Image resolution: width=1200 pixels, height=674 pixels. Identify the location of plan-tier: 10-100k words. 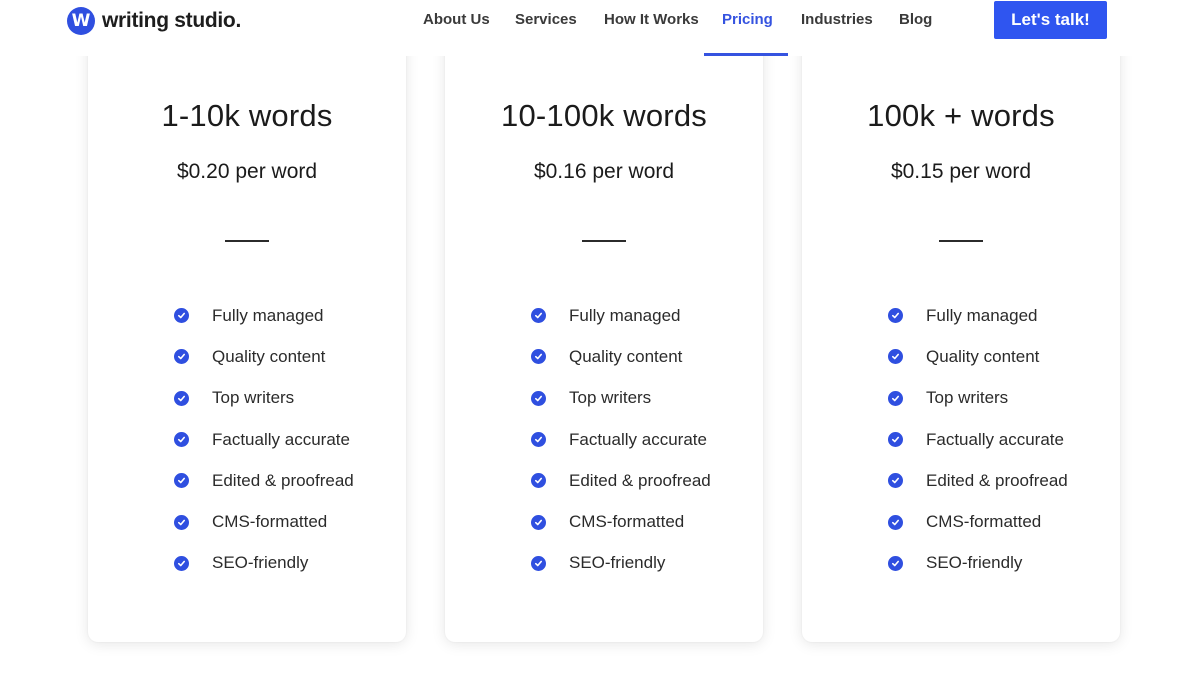
(604, 115).